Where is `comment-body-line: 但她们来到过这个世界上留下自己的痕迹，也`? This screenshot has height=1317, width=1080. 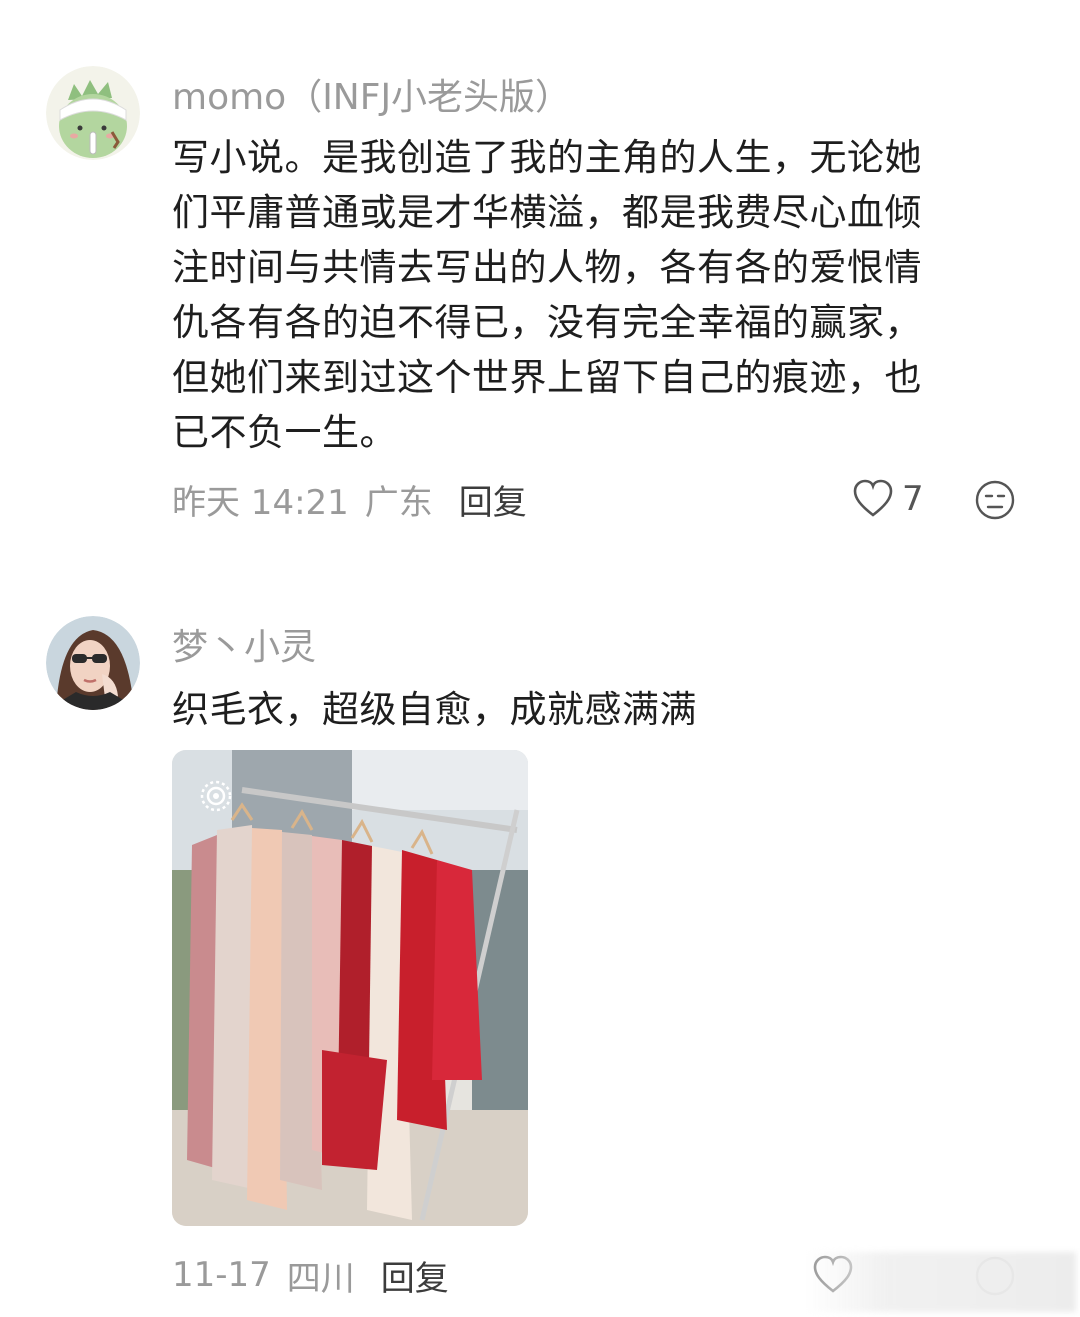
comment-body-line: 但她们来到过这个世界上留下自己的痕迹，也 is located at coordinates (547, 377).